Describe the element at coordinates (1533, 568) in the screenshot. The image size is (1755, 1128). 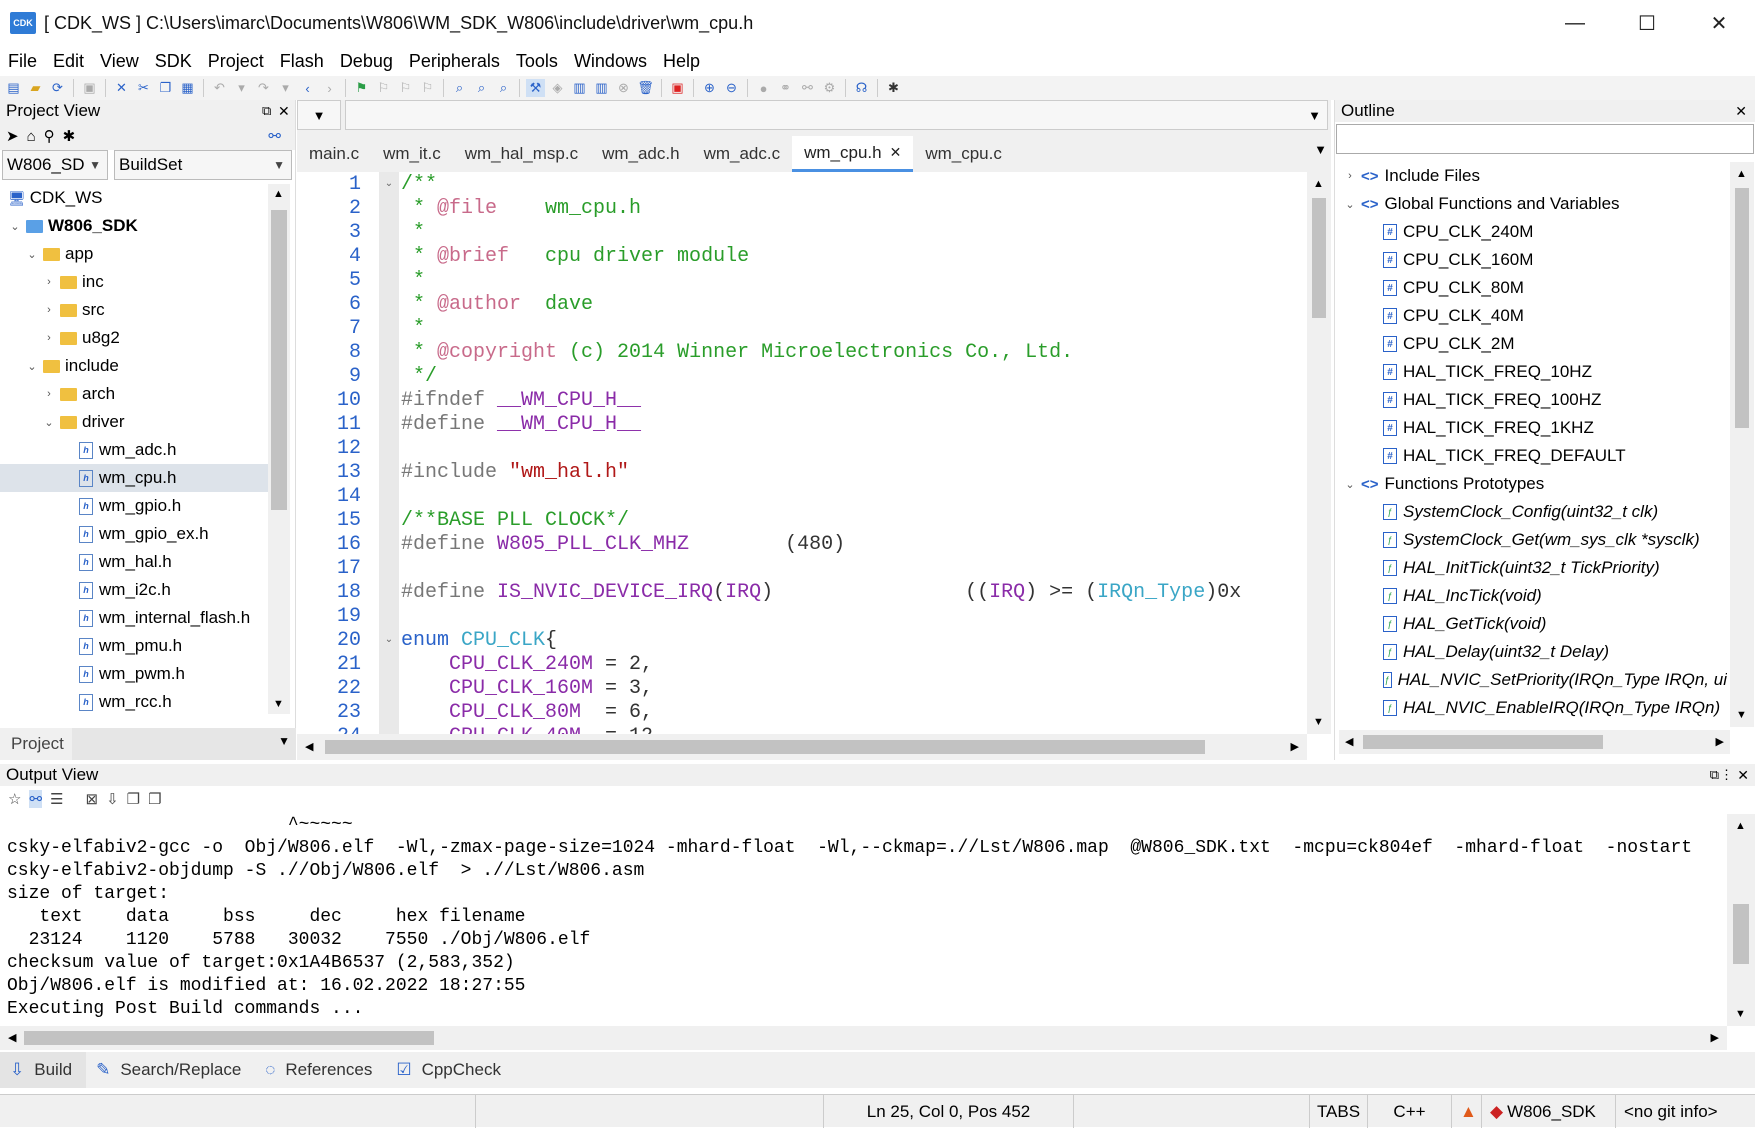
I see `outline-item: ƒ HAL_InitTick(uint32_t TickPriority)` at that location.